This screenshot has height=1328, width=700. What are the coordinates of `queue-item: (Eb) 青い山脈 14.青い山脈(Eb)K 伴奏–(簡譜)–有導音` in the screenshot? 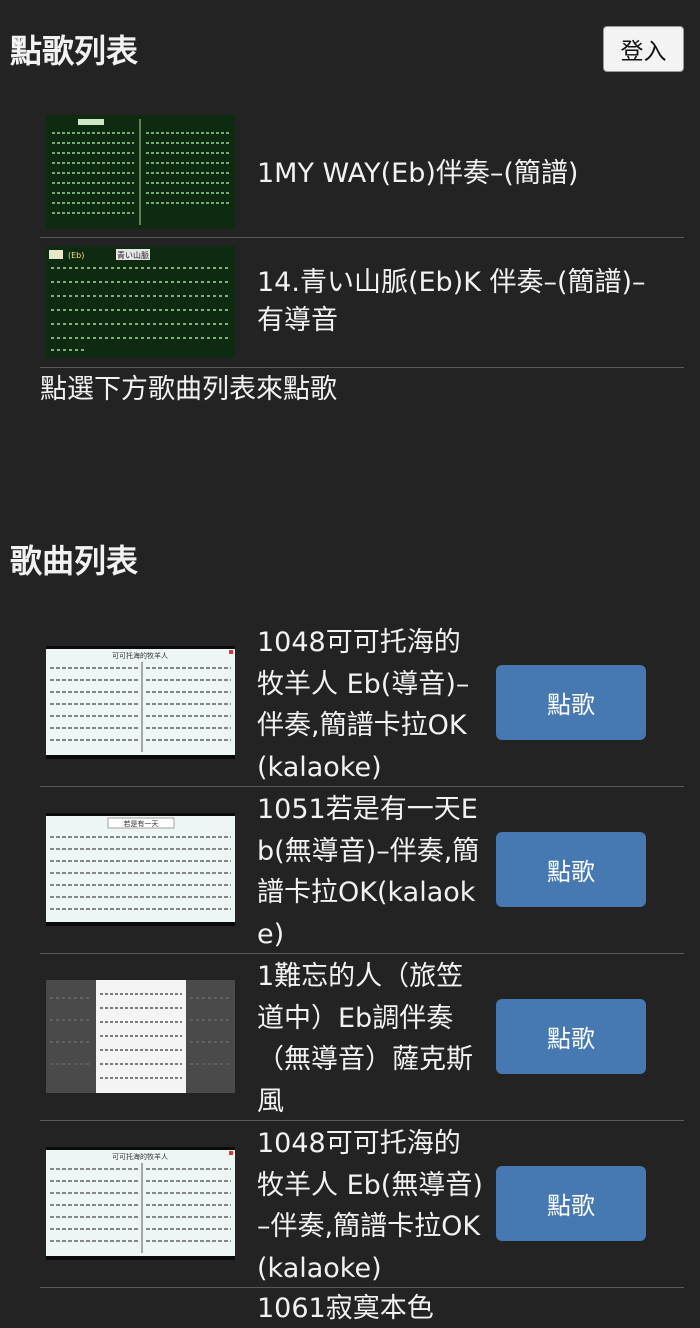 It's located at (362, 303).